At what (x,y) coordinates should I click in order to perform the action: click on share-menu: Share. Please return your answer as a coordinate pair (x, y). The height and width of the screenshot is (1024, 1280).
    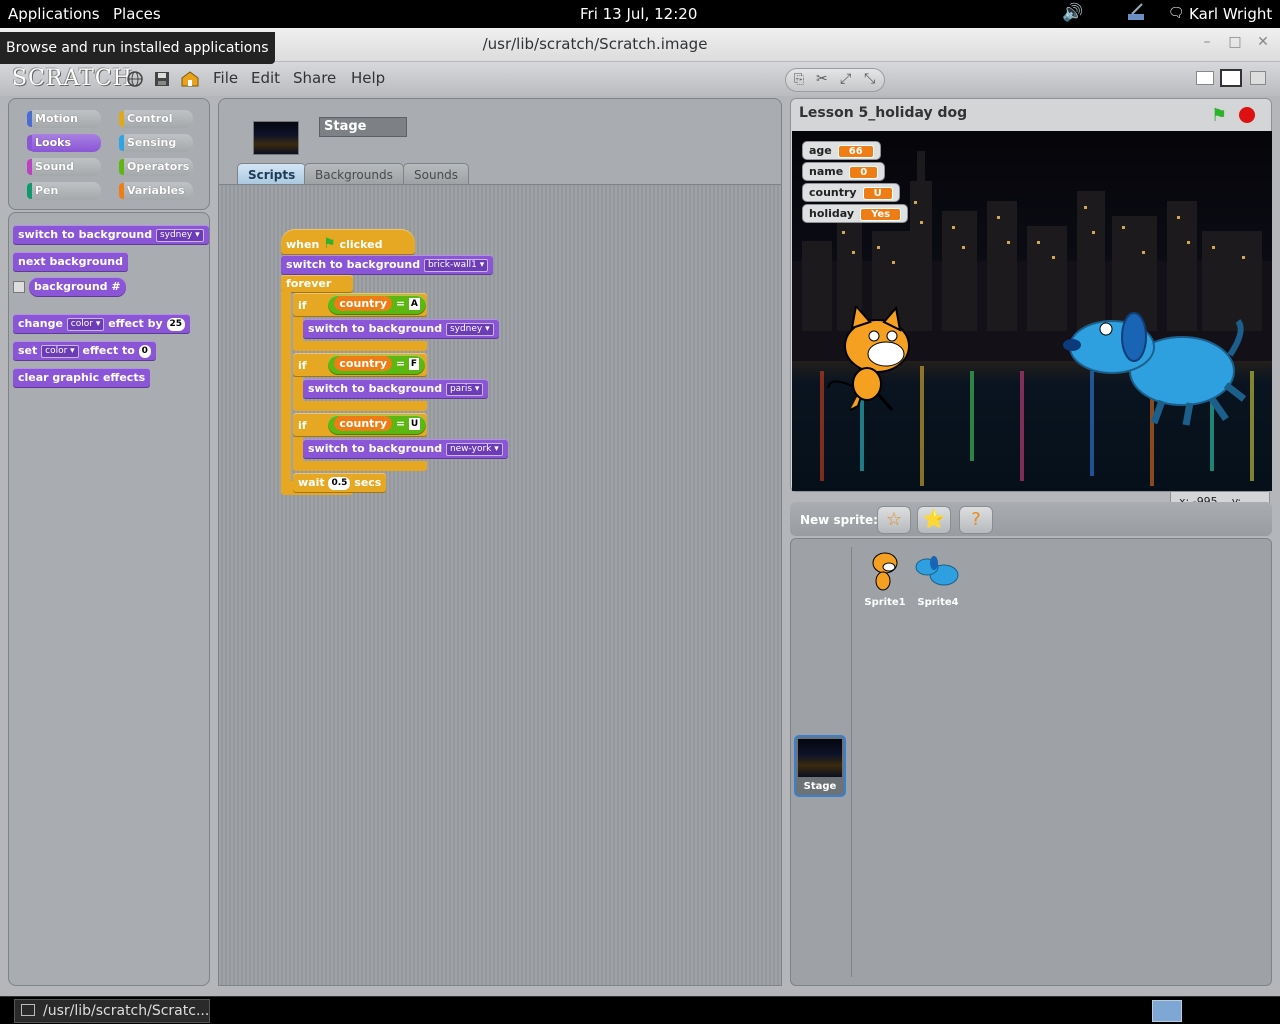
    Looking at the image, I should click on (314, 78).